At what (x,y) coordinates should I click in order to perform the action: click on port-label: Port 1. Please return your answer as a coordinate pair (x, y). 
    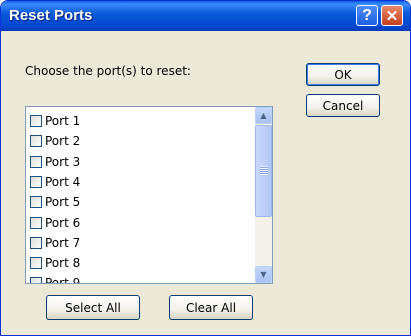
    Looking at the image, I should click on (63, 121).